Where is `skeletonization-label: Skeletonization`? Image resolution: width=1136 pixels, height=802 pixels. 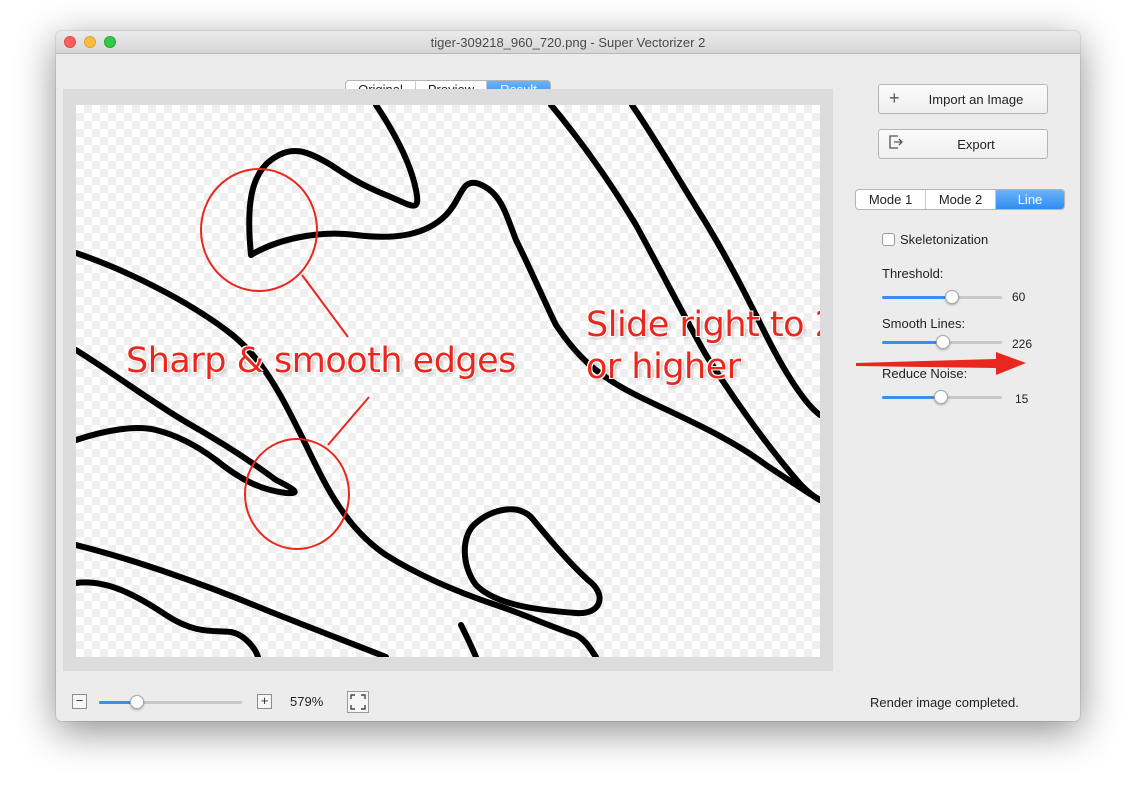
skeletonization-label: Skeletonization is located at coordinates (944, 239).